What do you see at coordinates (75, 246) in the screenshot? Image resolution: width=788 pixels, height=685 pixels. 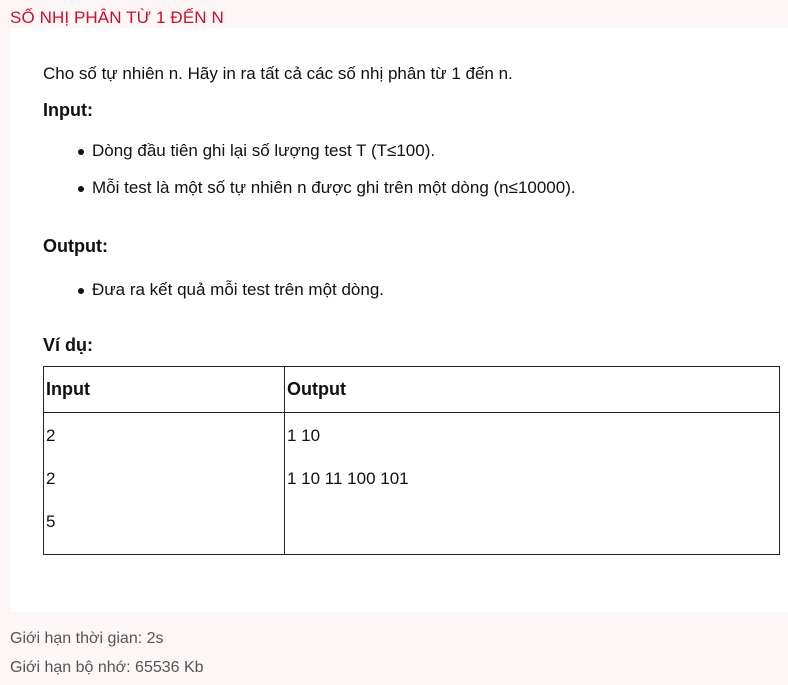 I see `output-heading: Output:` at bounding box center [75, 246].